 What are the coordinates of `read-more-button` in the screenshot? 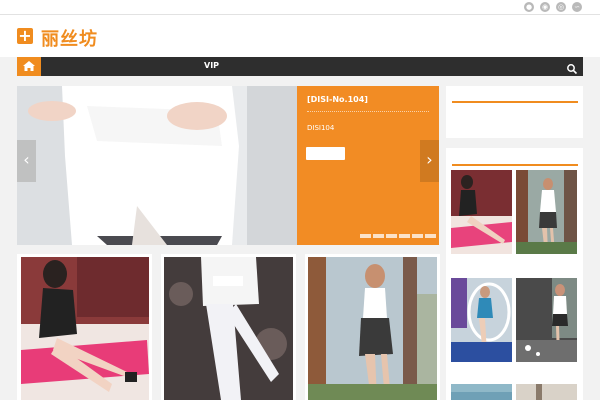 It's located at (325, 153).